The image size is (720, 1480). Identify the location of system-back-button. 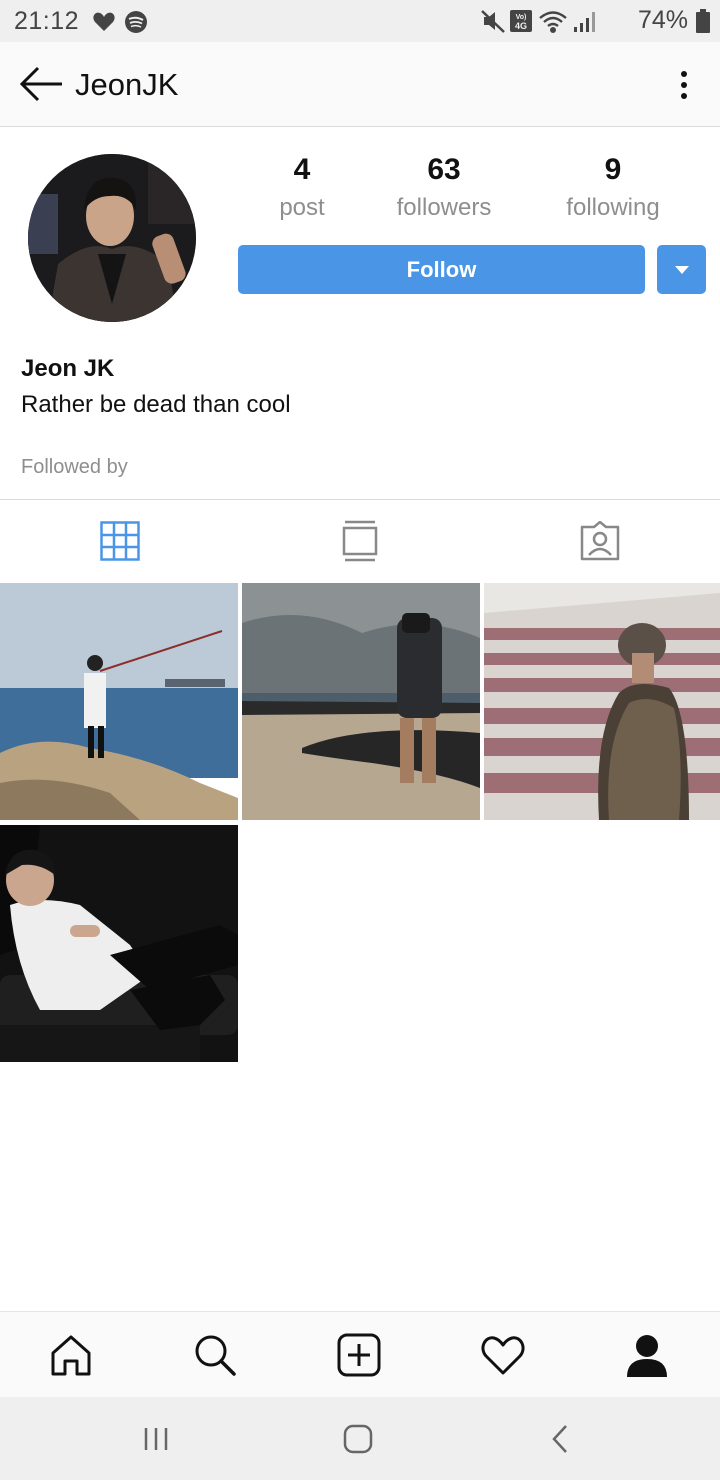
(560, 1439).